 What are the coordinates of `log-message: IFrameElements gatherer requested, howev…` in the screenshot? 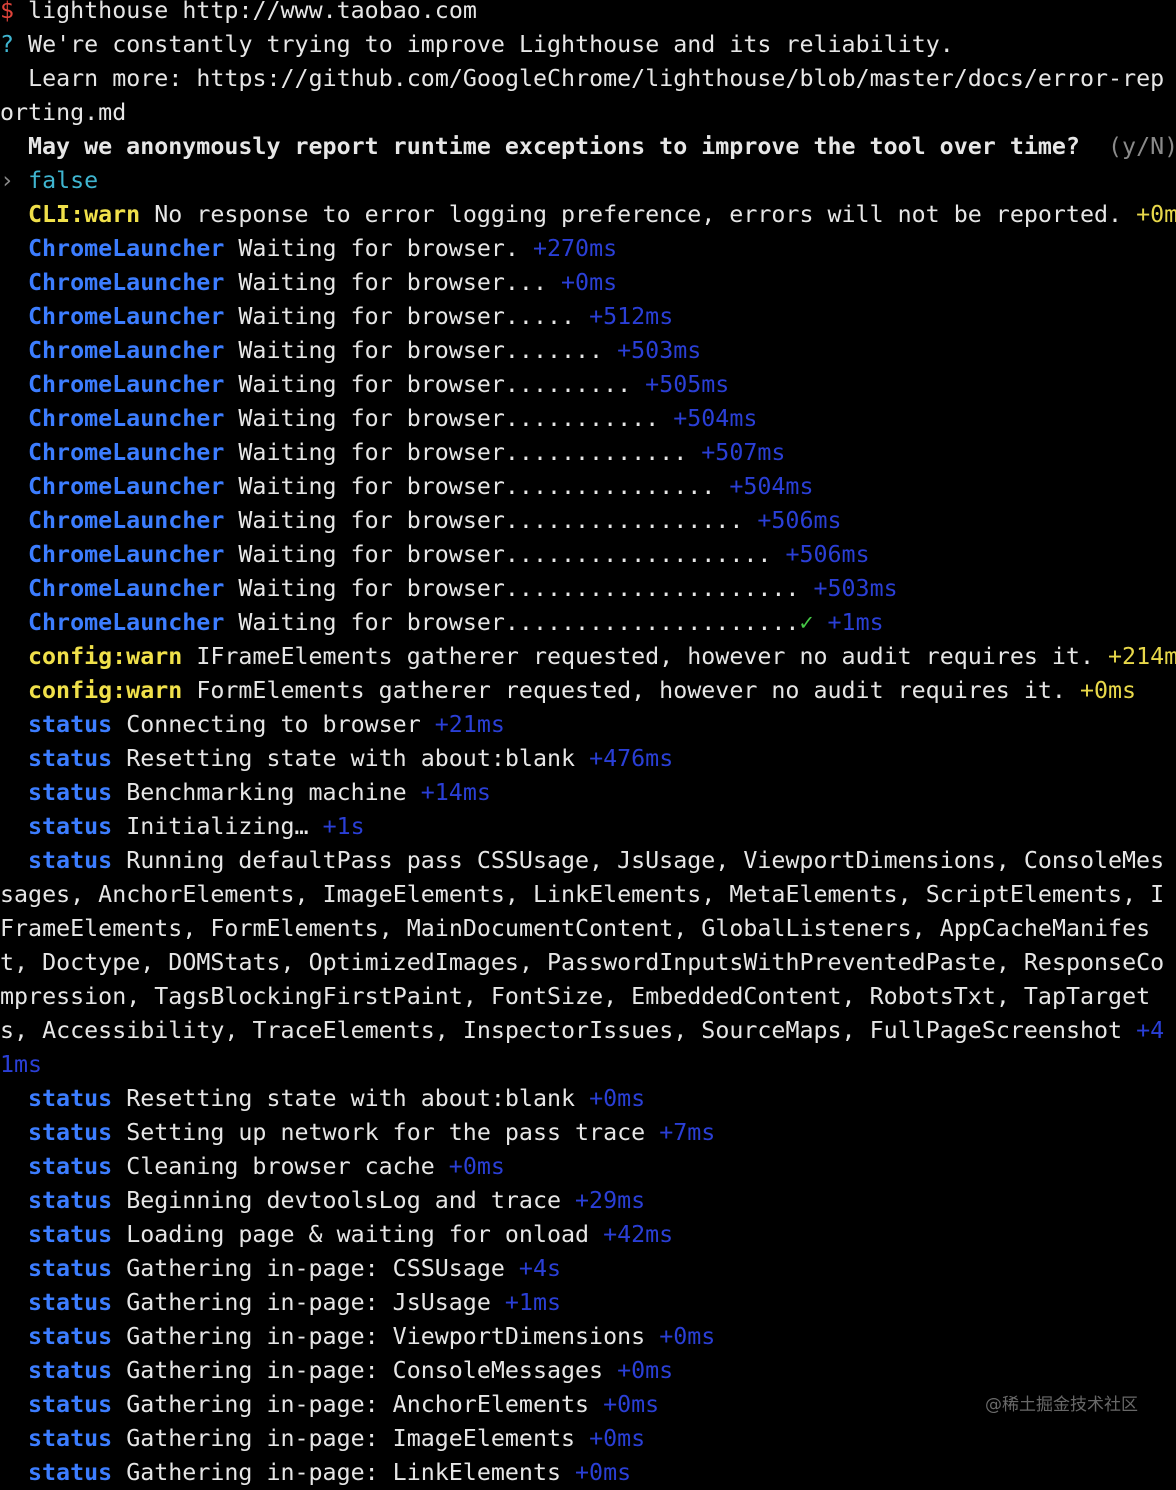 It's located at (645, 656).